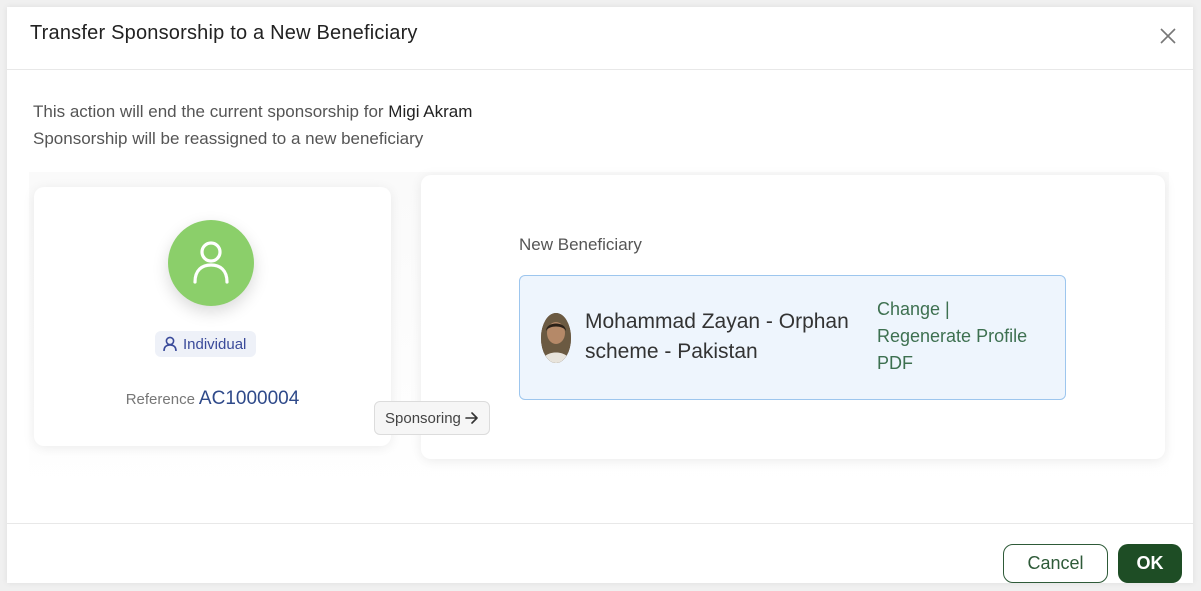  What do you see at coordinates (1150, 563) in the screenshot?
I see `ok-button: OK` at bounding box center [1150, 563].